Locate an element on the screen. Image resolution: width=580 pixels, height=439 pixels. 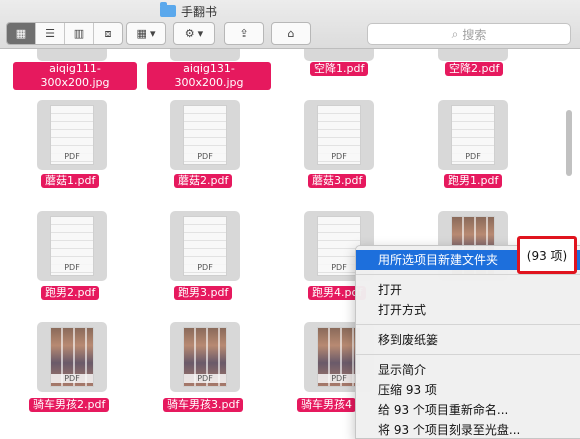
menu-item-move-to-trash: 移到废纸篓 is located at coordinates (468, 340).